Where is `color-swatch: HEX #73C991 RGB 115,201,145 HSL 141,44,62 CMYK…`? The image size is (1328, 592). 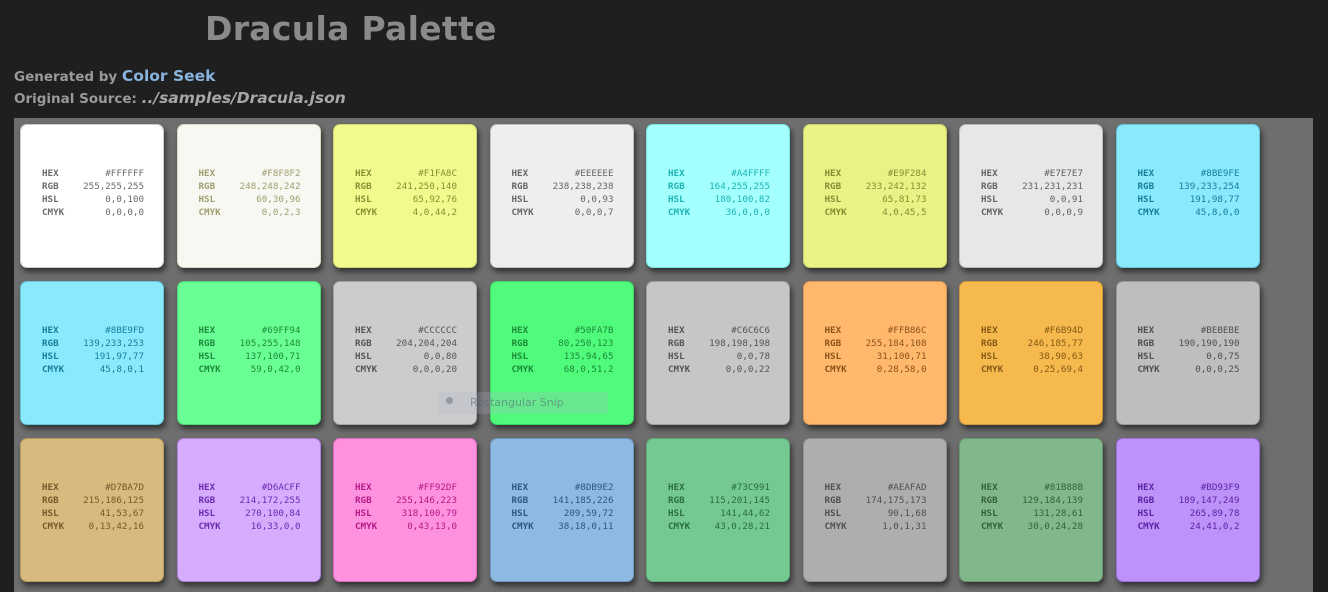 color-swatch: HEX #73C991 RGB 115,201,145 HSL 141,44,62 CMYK… is located at coordinates (718, 510).